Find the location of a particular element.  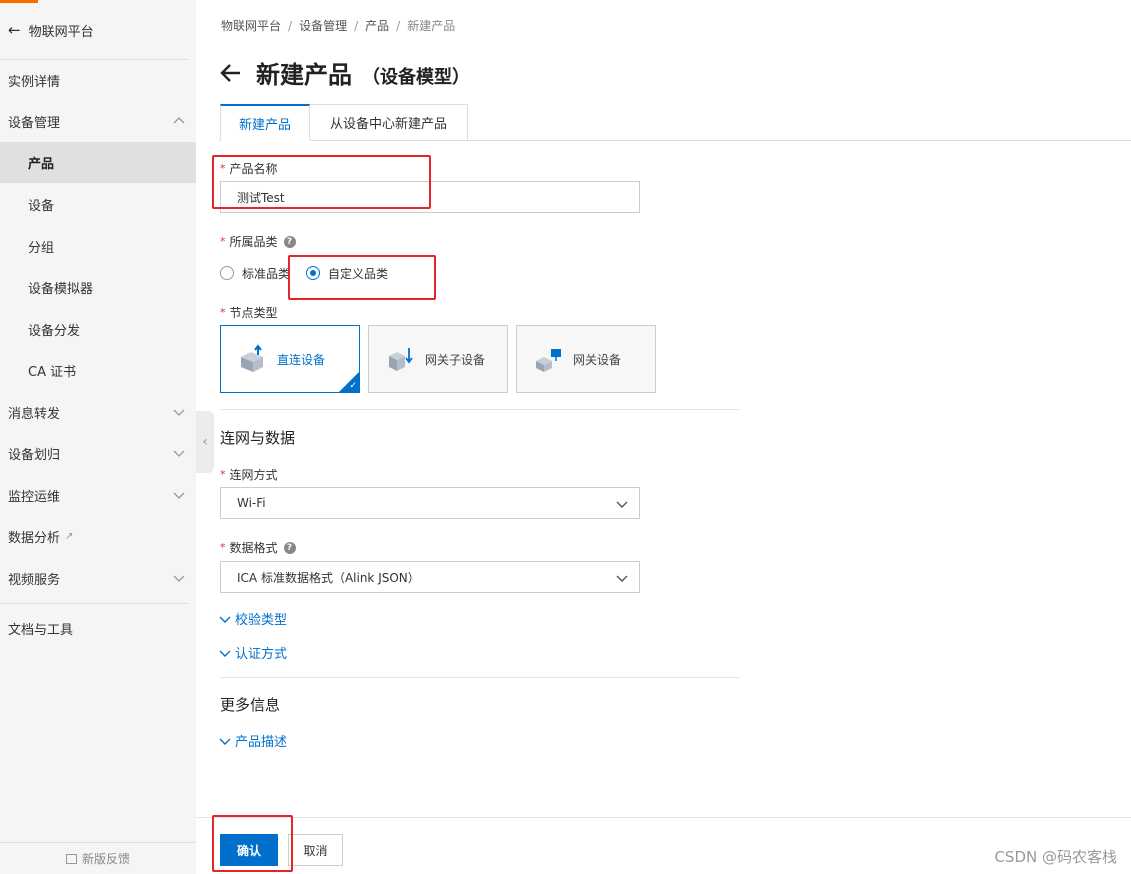

tab-from-device-center: 从设备中心新建产品 is located at coordinates (389, 122).